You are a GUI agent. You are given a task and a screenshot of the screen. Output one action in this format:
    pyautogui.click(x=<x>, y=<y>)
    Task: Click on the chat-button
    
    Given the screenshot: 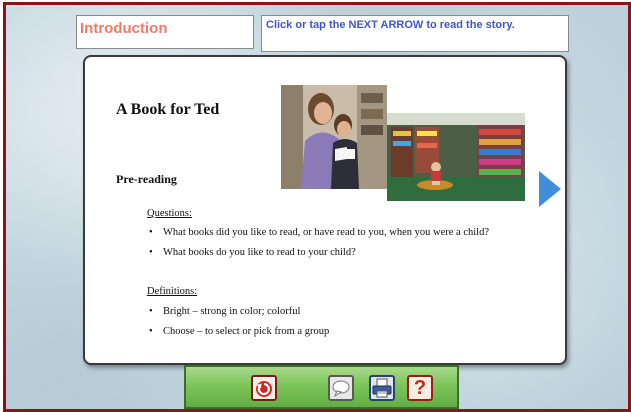 What is the action you would take?
    pyautogui.click(x=341, y=388)
    